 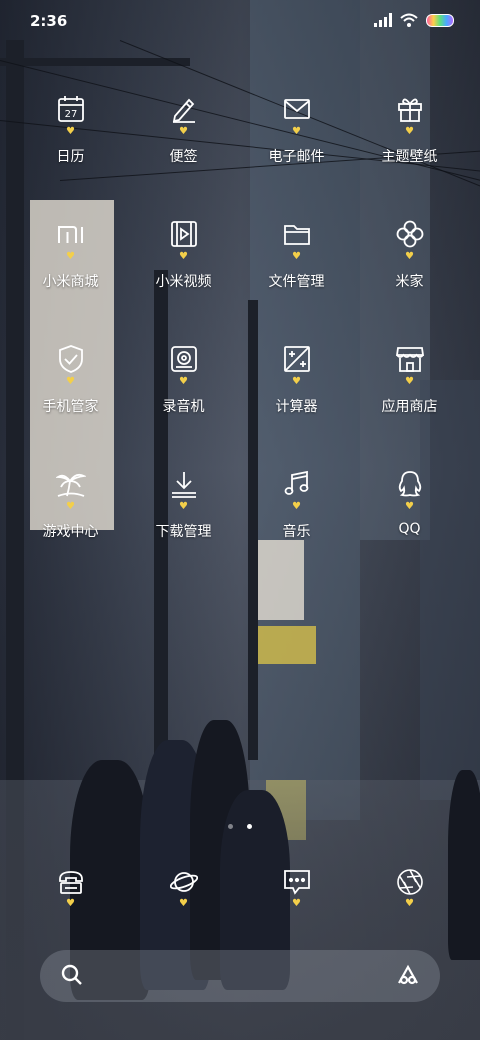 I want to click on folder-icon, so click(x=297, y=234).